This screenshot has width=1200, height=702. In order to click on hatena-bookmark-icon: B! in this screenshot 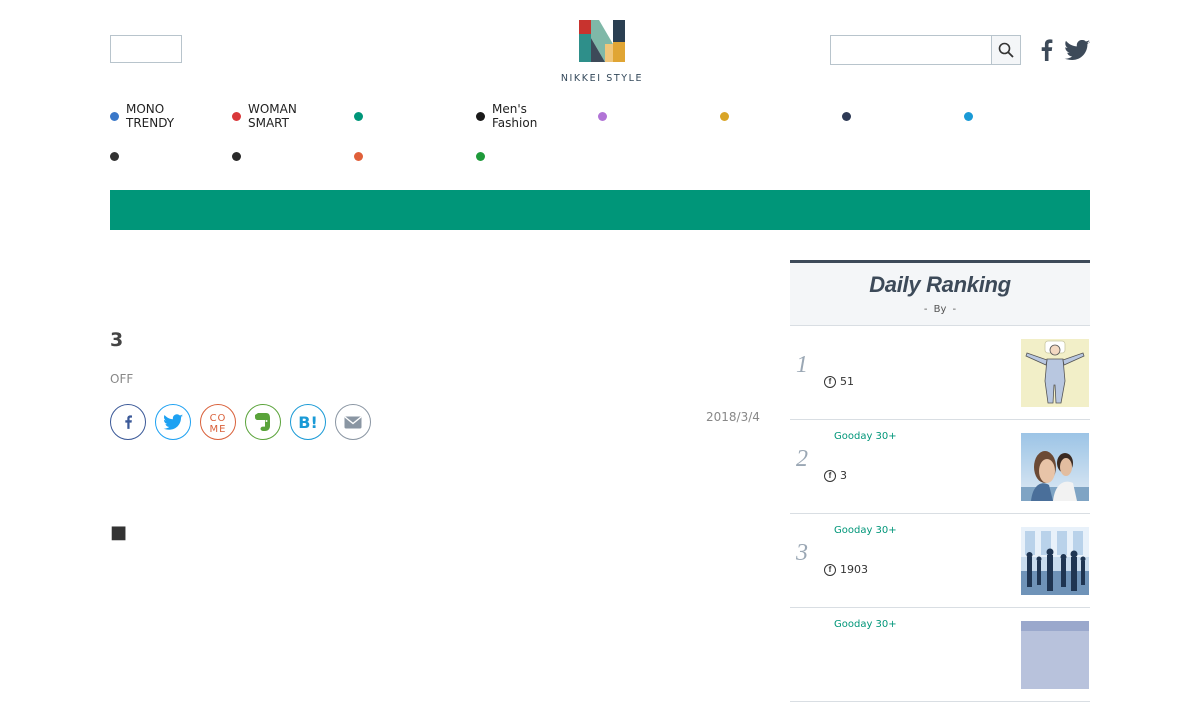, I will do `click(308, 422)`.